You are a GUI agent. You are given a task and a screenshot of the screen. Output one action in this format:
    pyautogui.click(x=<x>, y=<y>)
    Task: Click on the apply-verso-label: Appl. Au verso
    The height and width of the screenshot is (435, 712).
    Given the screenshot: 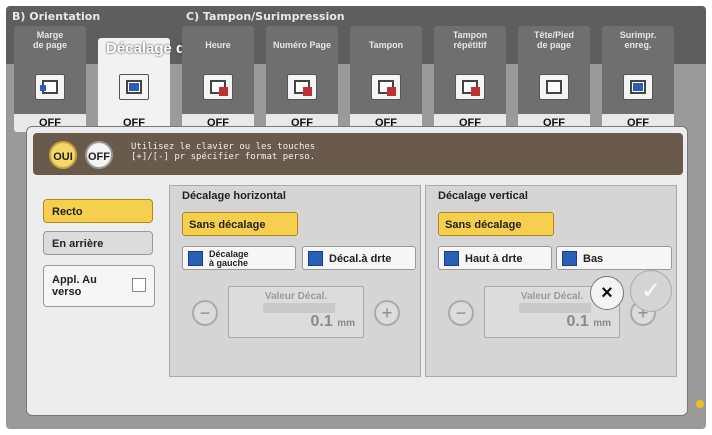 What is the action you would take?
    pyautogui.click(x=74, y=286)
    